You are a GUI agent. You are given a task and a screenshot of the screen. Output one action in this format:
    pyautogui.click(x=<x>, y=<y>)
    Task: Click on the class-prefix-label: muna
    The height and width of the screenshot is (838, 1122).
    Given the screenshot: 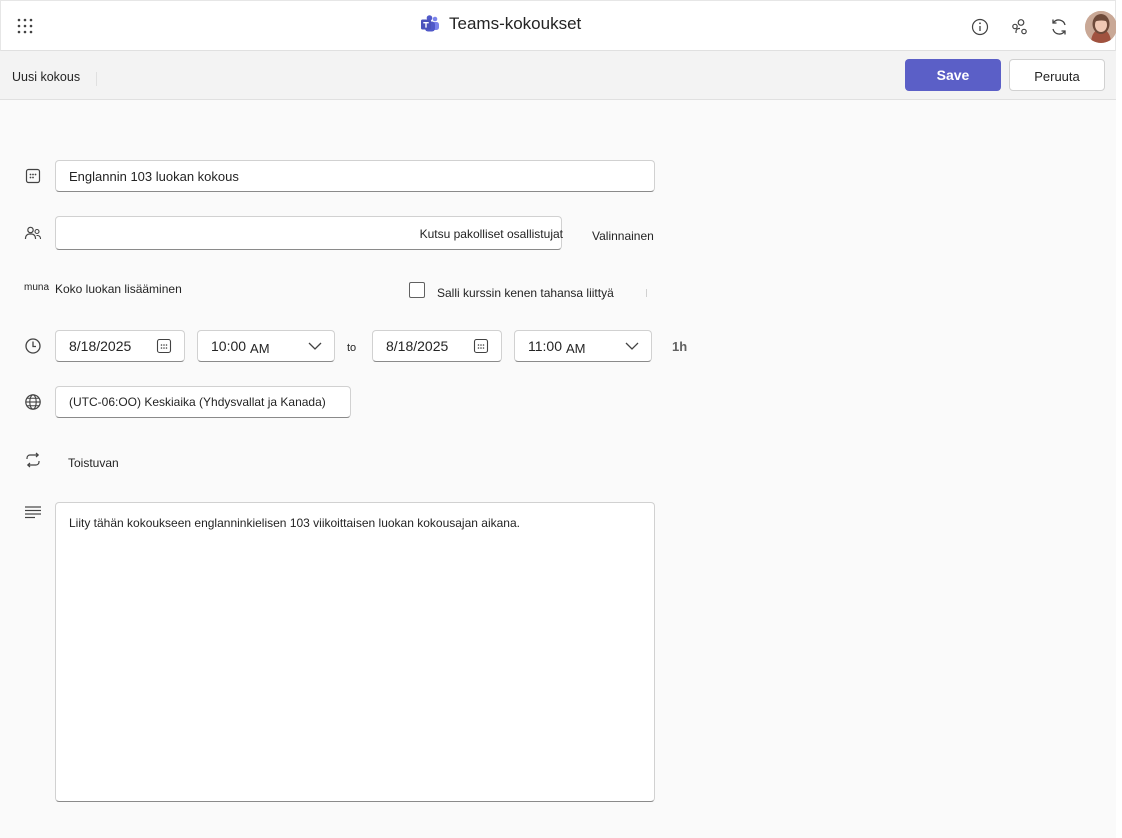 What is the action you would take?
    pyautogui.click(x=37, y=287)
    